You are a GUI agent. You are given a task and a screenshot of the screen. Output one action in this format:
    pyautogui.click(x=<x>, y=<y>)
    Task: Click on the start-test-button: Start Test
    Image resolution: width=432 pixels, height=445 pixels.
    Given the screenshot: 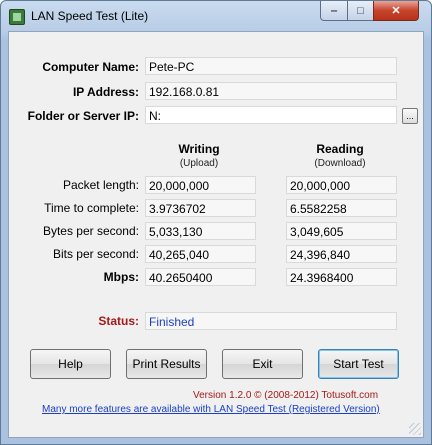 What is the action you would take?
    pyautogui.click(x=358, y=364)
    